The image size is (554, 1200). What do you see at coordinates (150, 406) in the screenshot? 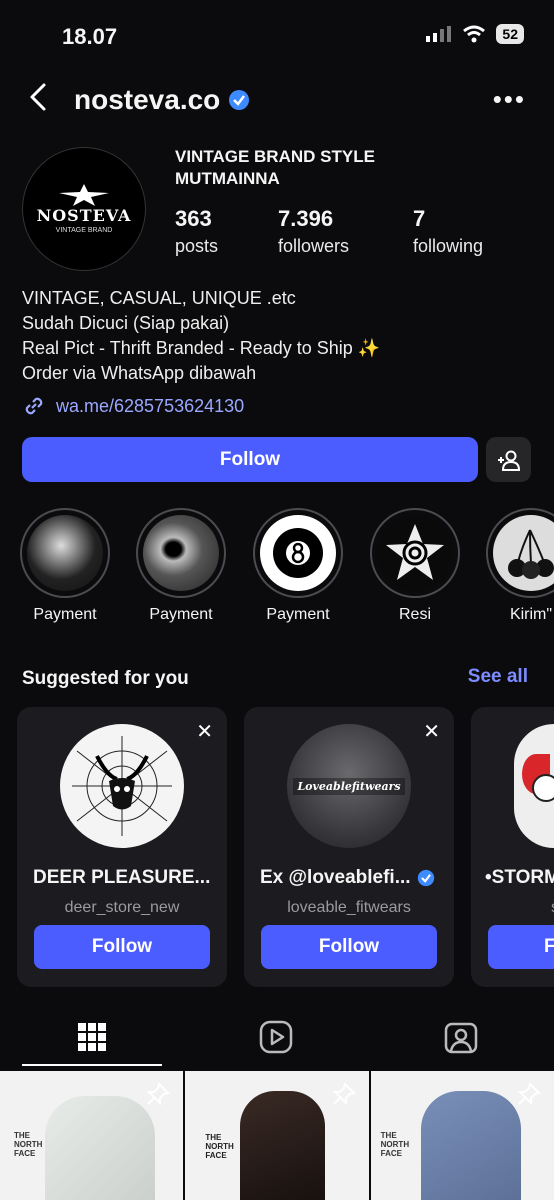
I see `profile-link-text: wa.me/6285753624130` at bounding box center [150, 406].